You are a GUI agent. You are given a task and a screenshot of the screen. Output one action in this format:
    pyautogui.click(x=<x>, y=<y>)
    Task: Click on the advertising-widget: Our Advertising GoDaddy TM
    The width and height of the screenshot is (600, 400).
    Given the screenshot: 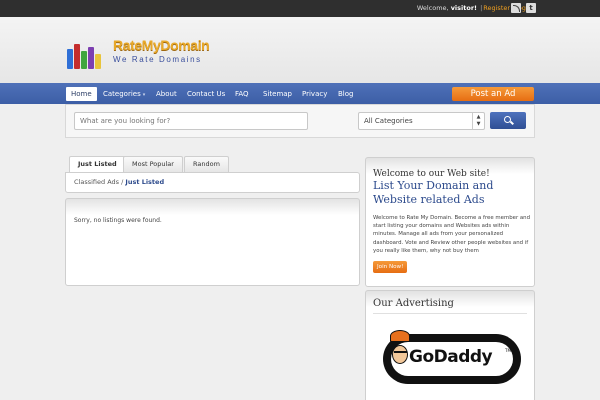 What is the action you would take?
    pyautogui.click(x=450, y=345)
    